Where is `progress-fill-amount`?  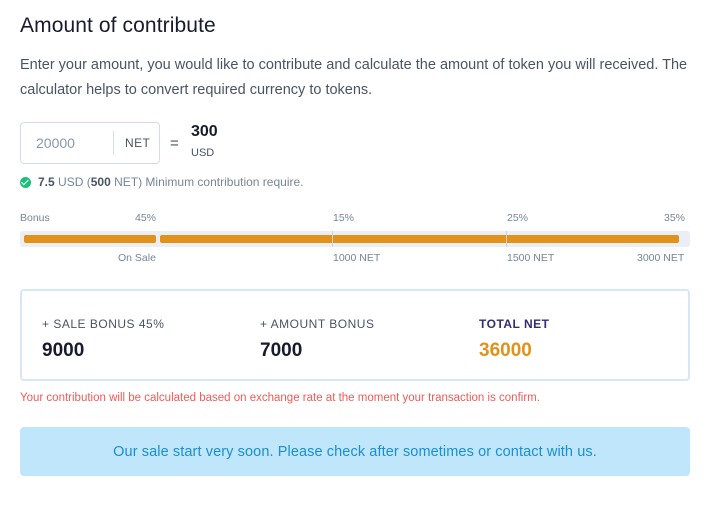
progress-fill-amount is located at coordinates (420, 239).